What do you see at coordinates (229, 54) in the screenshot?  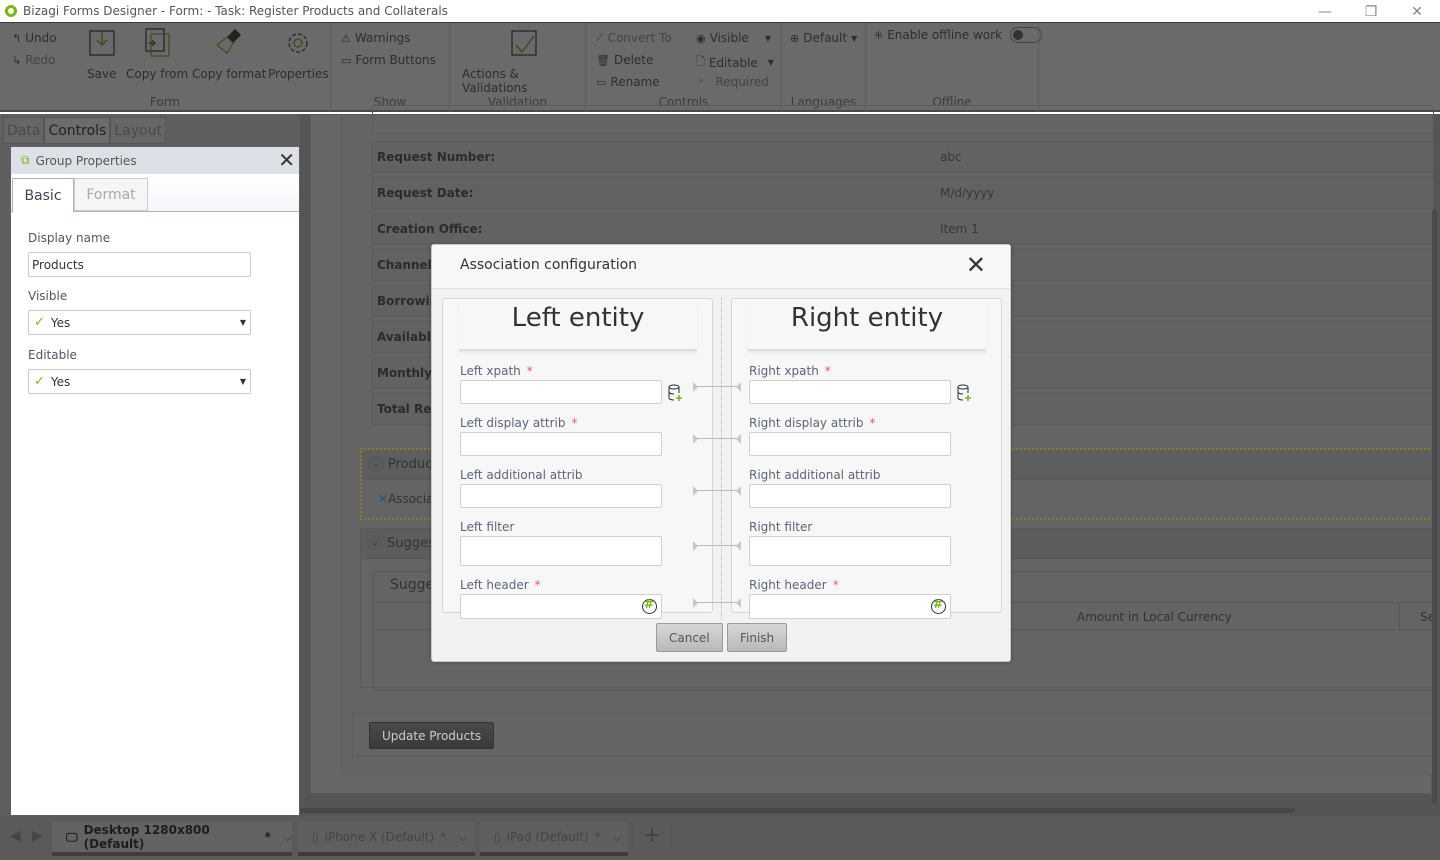 I see `copy-format-button: Copy format` at bounding box center [229, 54].